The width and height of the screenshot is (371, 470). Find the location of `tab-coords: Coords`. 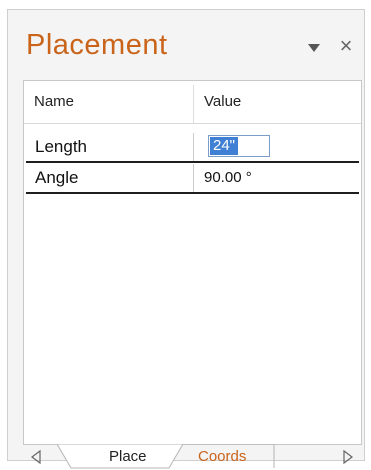

tab-coords: Coords is located at coordinates (229, 456).